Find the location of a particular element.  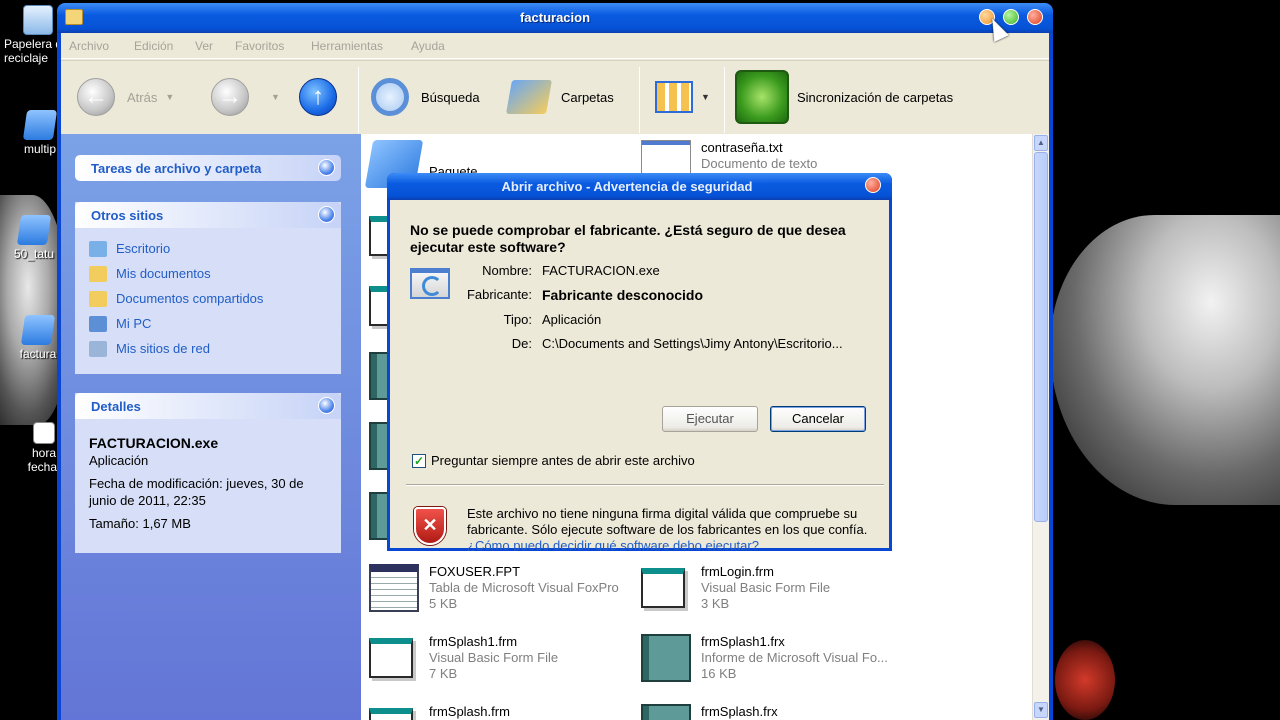

file-icon is located at coordinates (44, 433).